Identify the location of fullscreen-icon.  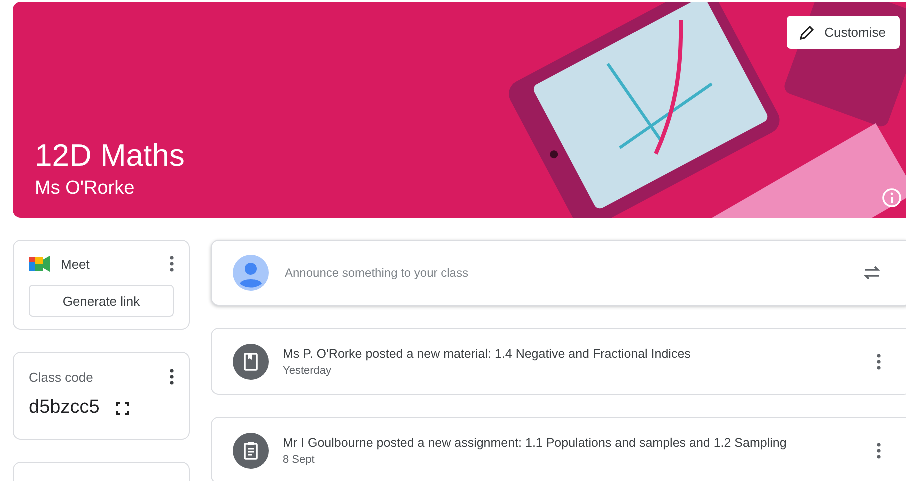
(122, 408).